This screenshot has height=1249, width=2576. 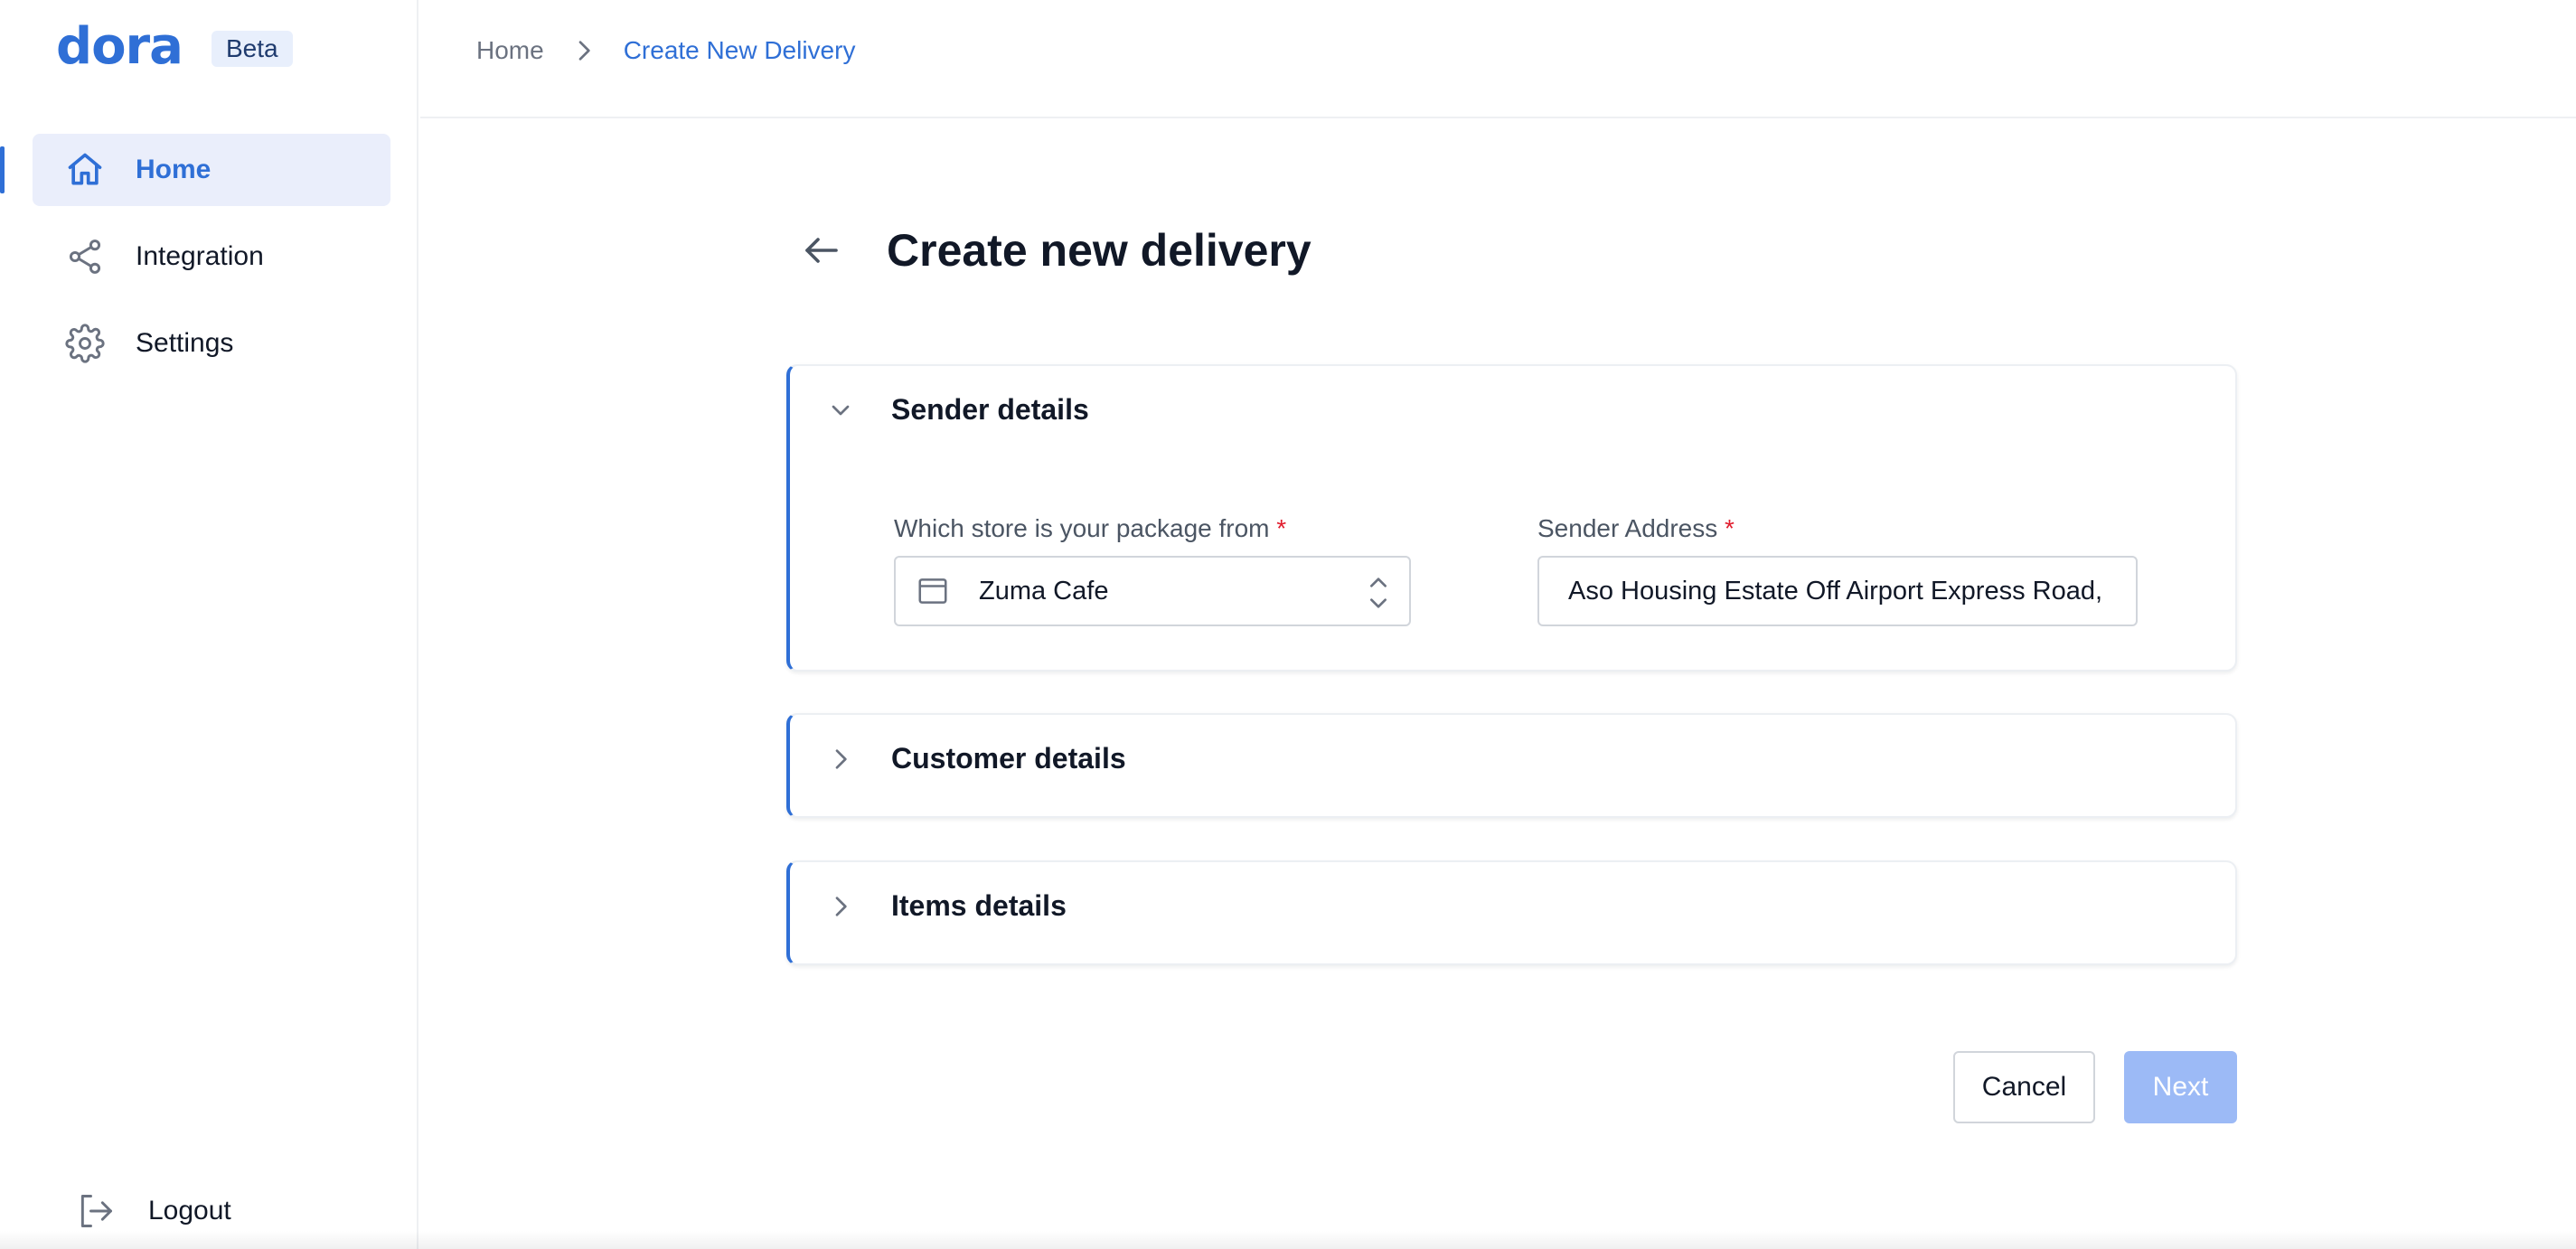 I want to click on items-details-header: Items details, so click(x=946, y=906).